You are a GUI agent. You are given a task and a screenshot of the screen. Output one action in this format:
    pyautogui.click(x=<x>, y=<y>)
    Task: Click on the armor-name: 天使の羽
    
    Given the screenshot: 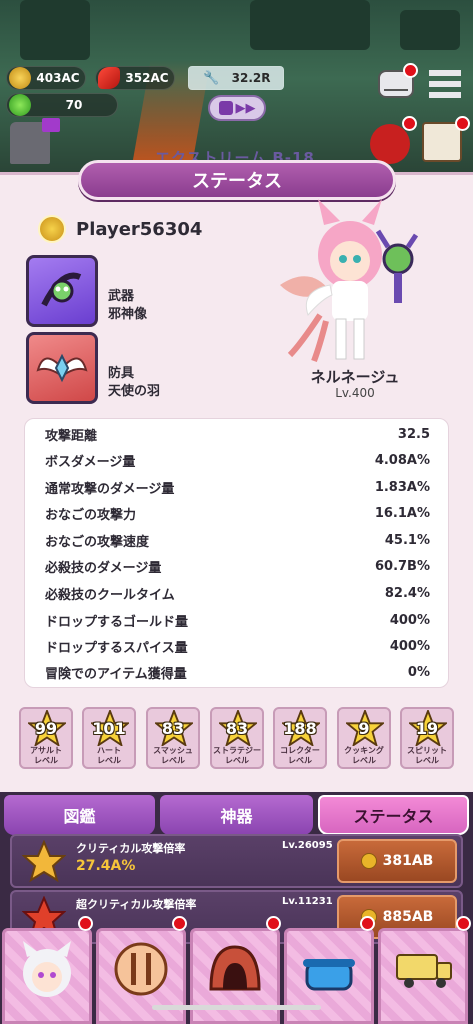 What is the action you would take?
    pyautogui.click(x=134, y=391)
    